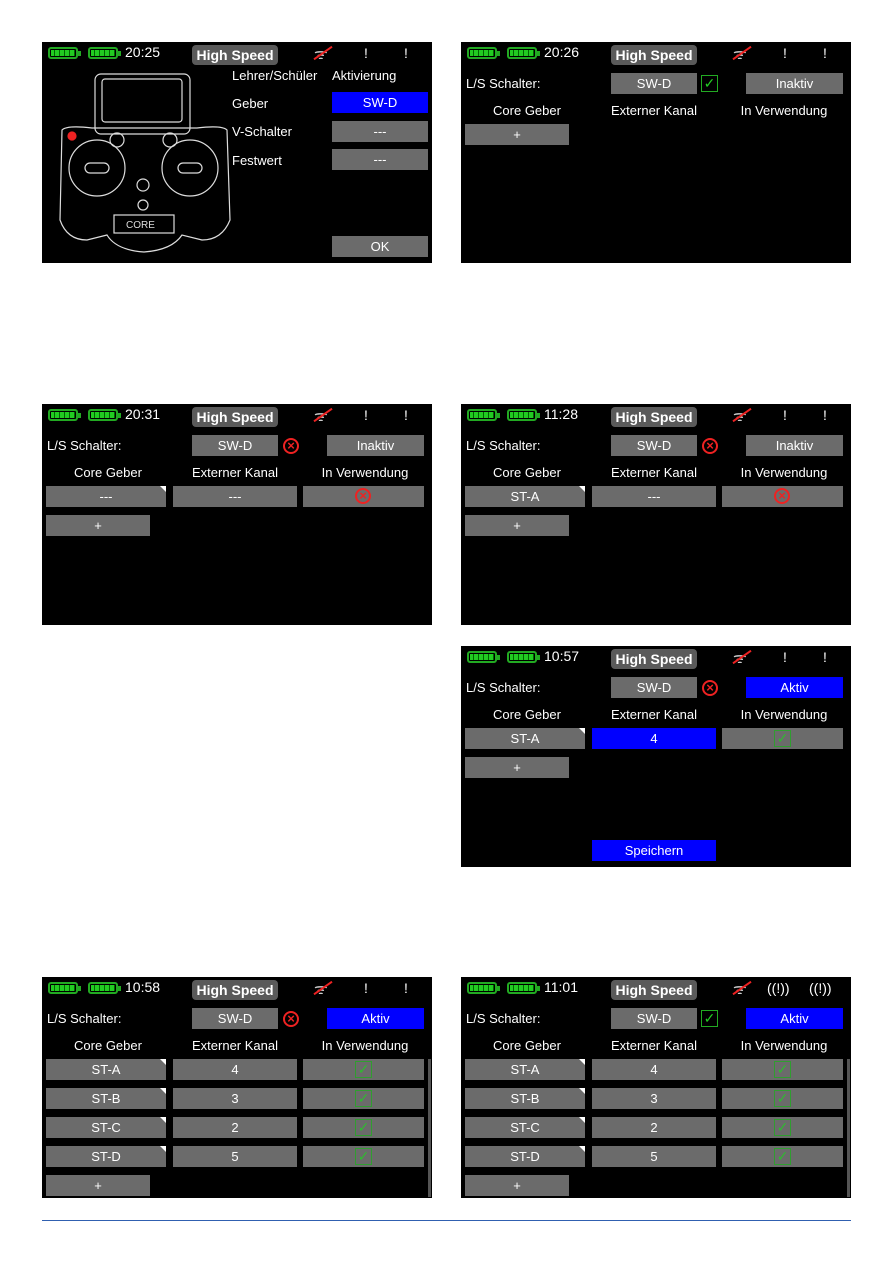 The height and width of the screenshot is (1263, 893). I want to click on geber-label: Geber, so click(250, 103).